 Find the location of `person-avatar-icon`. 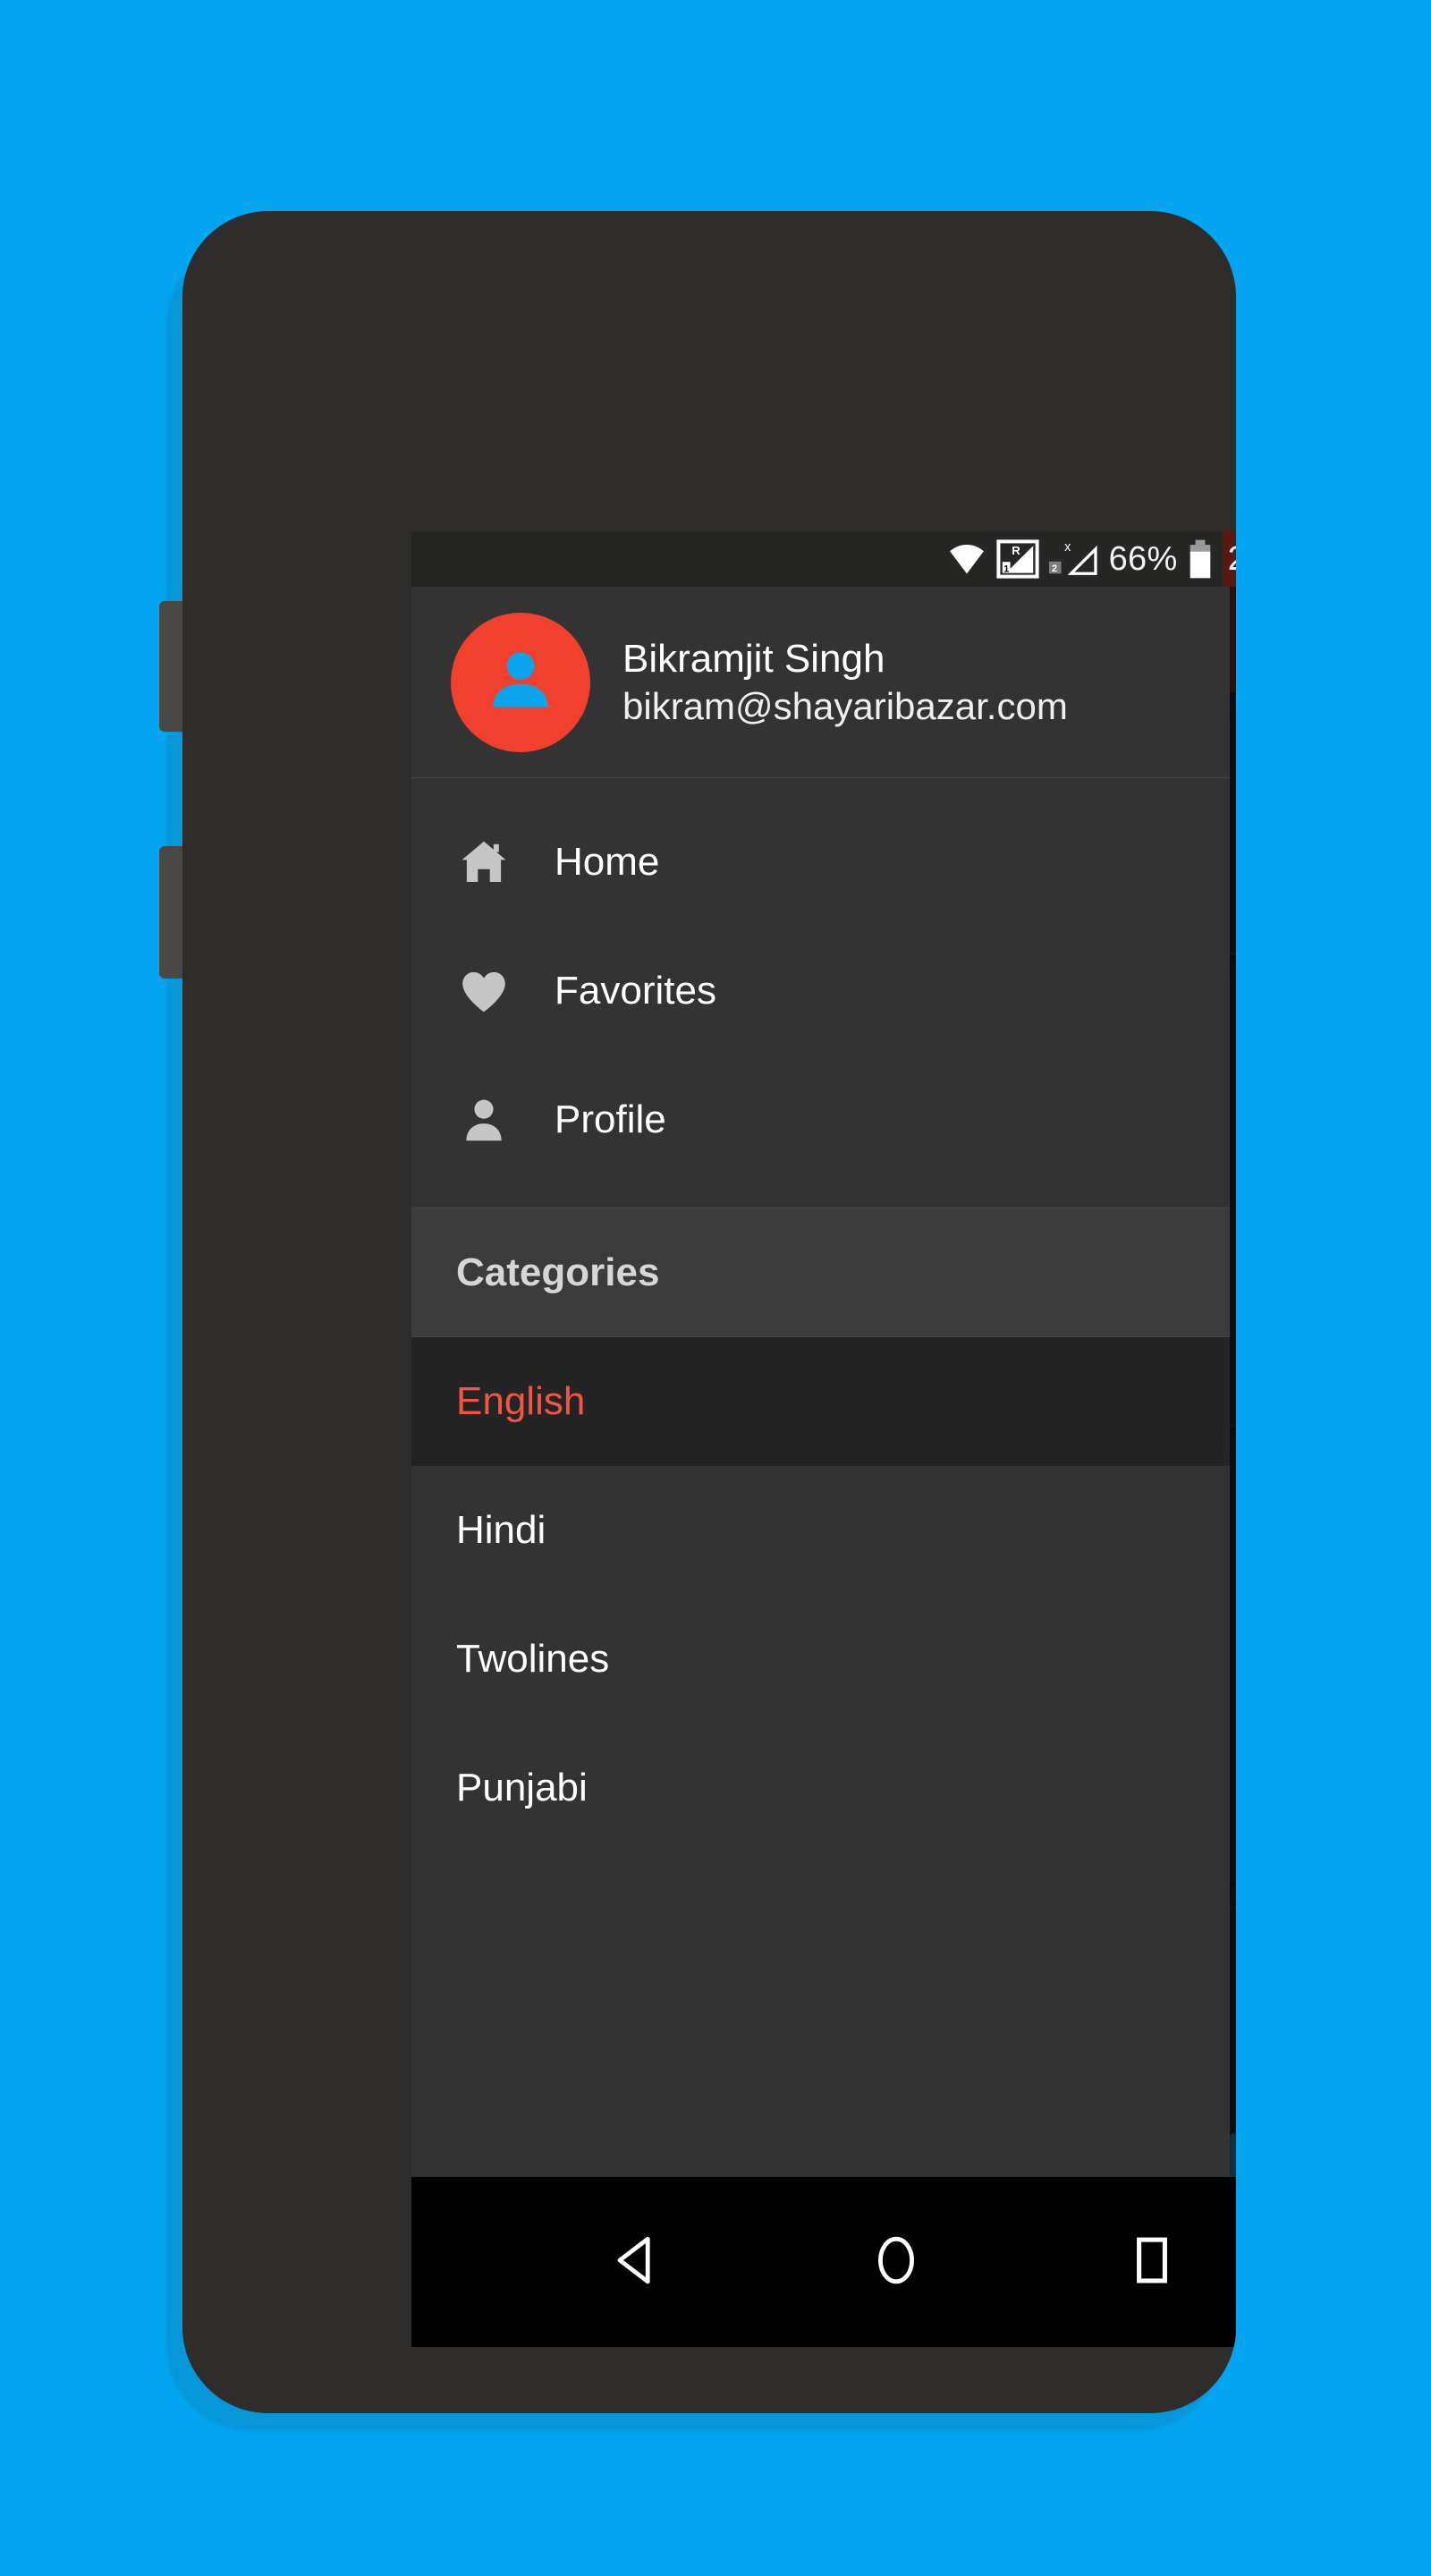

person-avatar-icon is located at coordinates (520, 682).